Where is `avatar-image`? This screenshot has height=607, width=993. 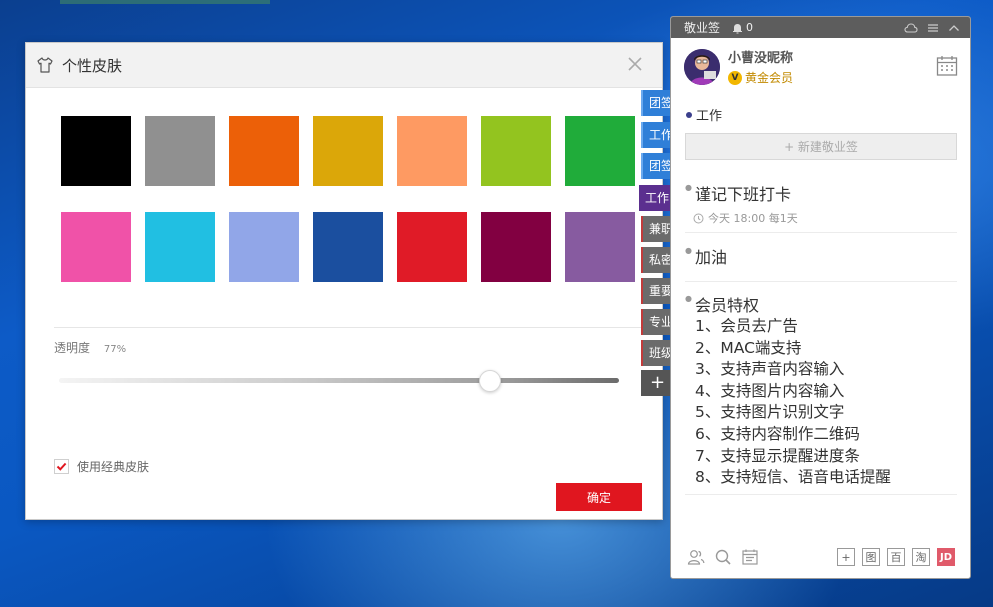 avatar-image is located at coordinates (702, 66).